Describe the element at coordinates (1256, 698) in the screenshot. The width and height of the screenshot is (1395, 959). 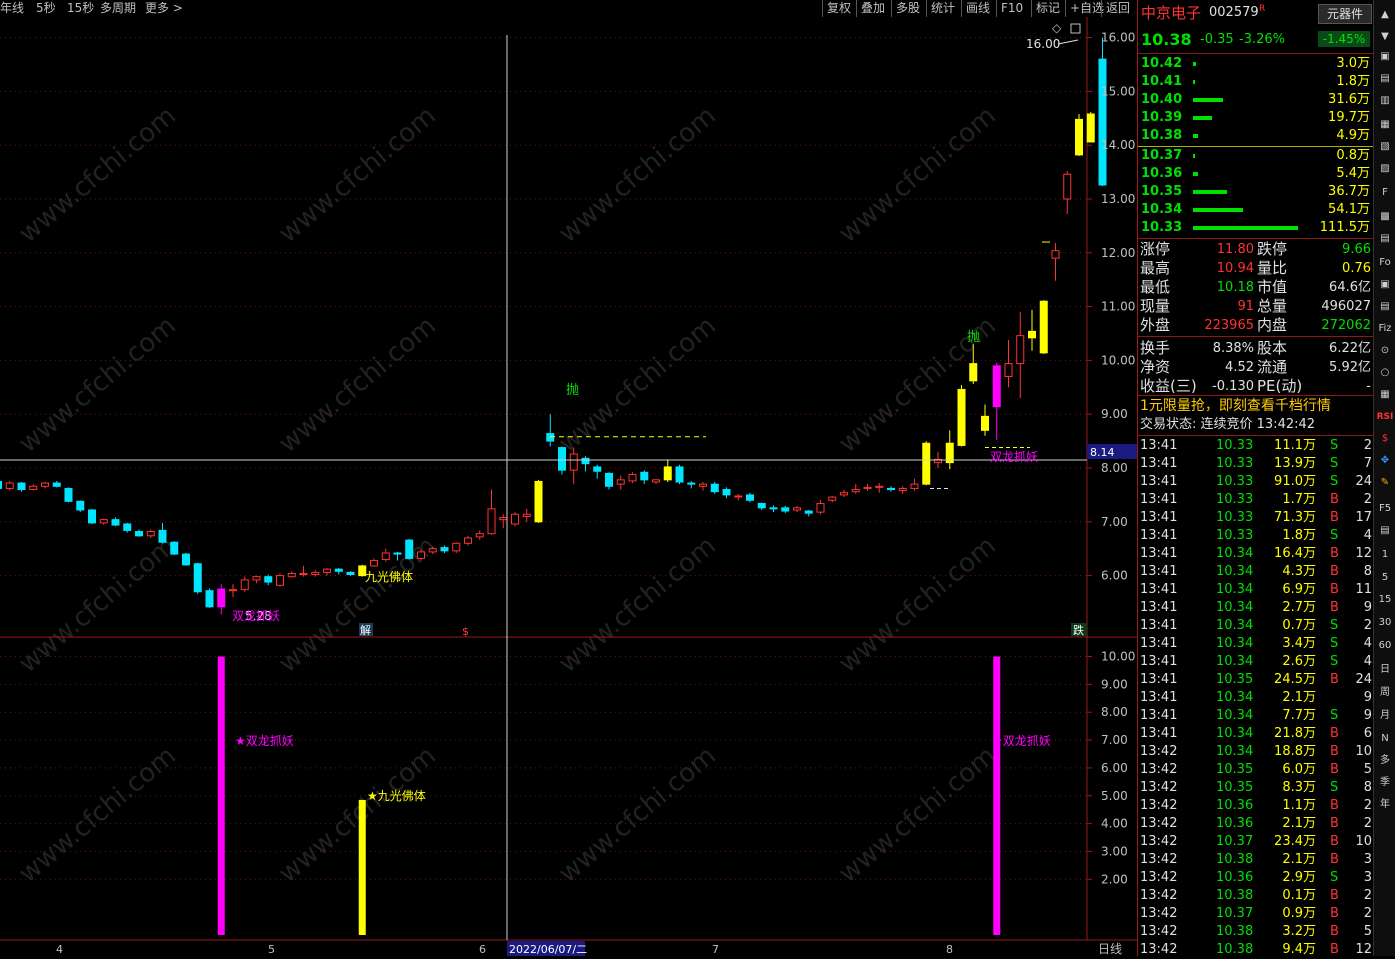
I see `tick-row: 13:41 10.34 2.1万 9` at that location.